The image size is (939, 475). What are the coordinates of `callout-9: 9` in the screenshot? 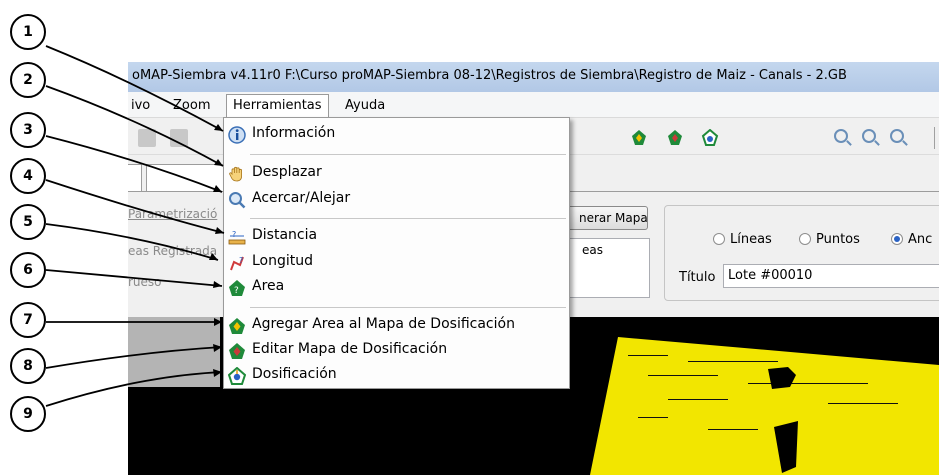 It's located at (28, 414).